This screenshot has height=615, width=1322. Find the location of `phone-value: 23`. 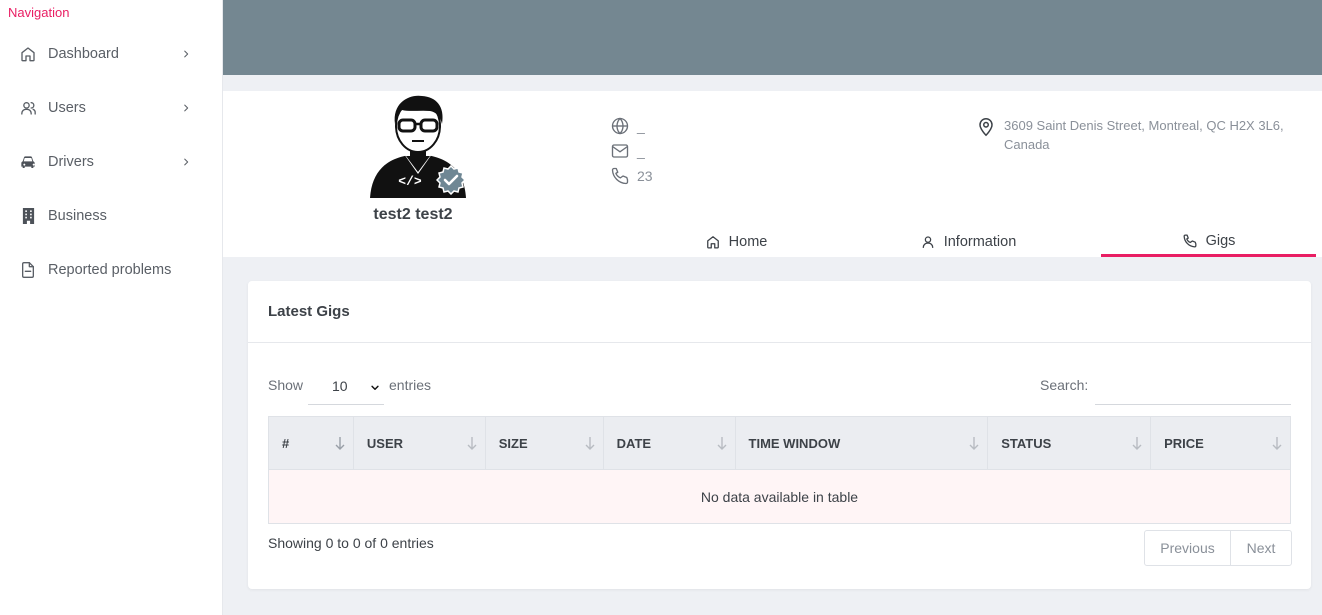

phone-value: 23 is located at coordinates (645, 176).